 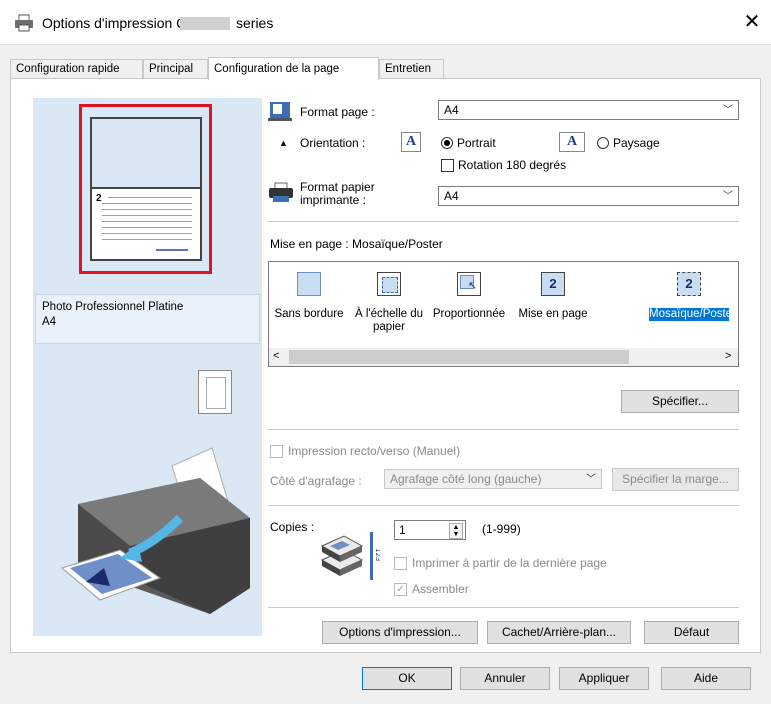 What do you see at coordinates (451, 110) in the screenshot?
I see `page-size-value: A4` at bounding box center [451, 110].